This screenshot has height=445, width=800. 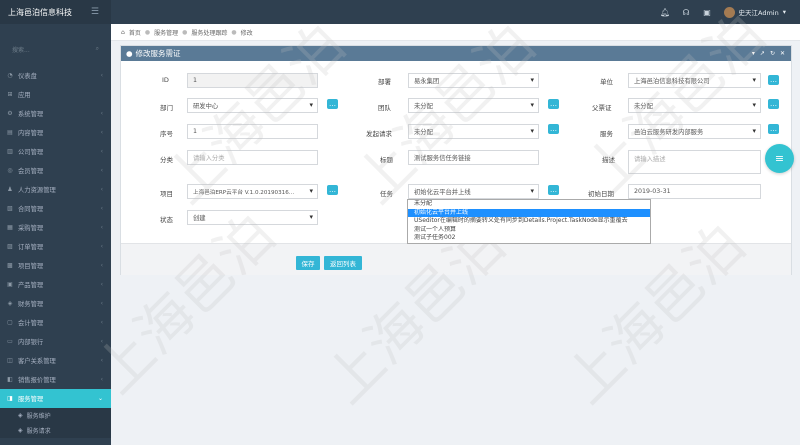 What do you see at coordinates (529, 212) in the screenshot?
I see `task-option: 初始化云平台并上线` at bounding box center [529, 212].